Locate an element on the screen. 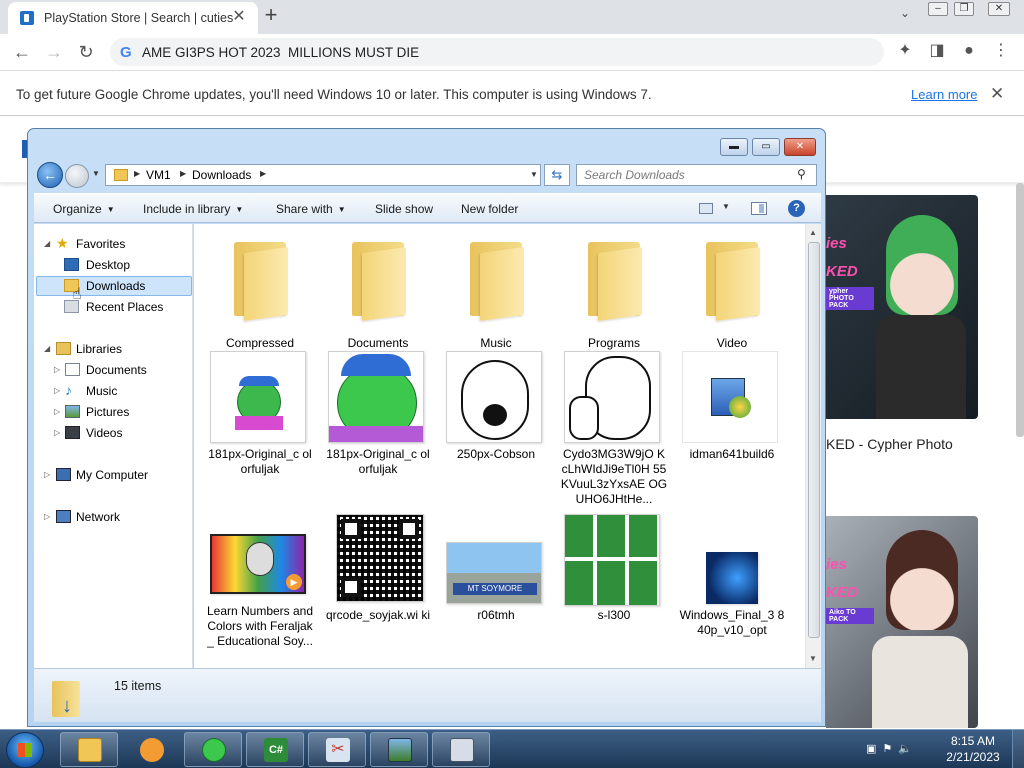  vertical-scrollbar: ▲ ▼ is located at coordinates (813, 446).